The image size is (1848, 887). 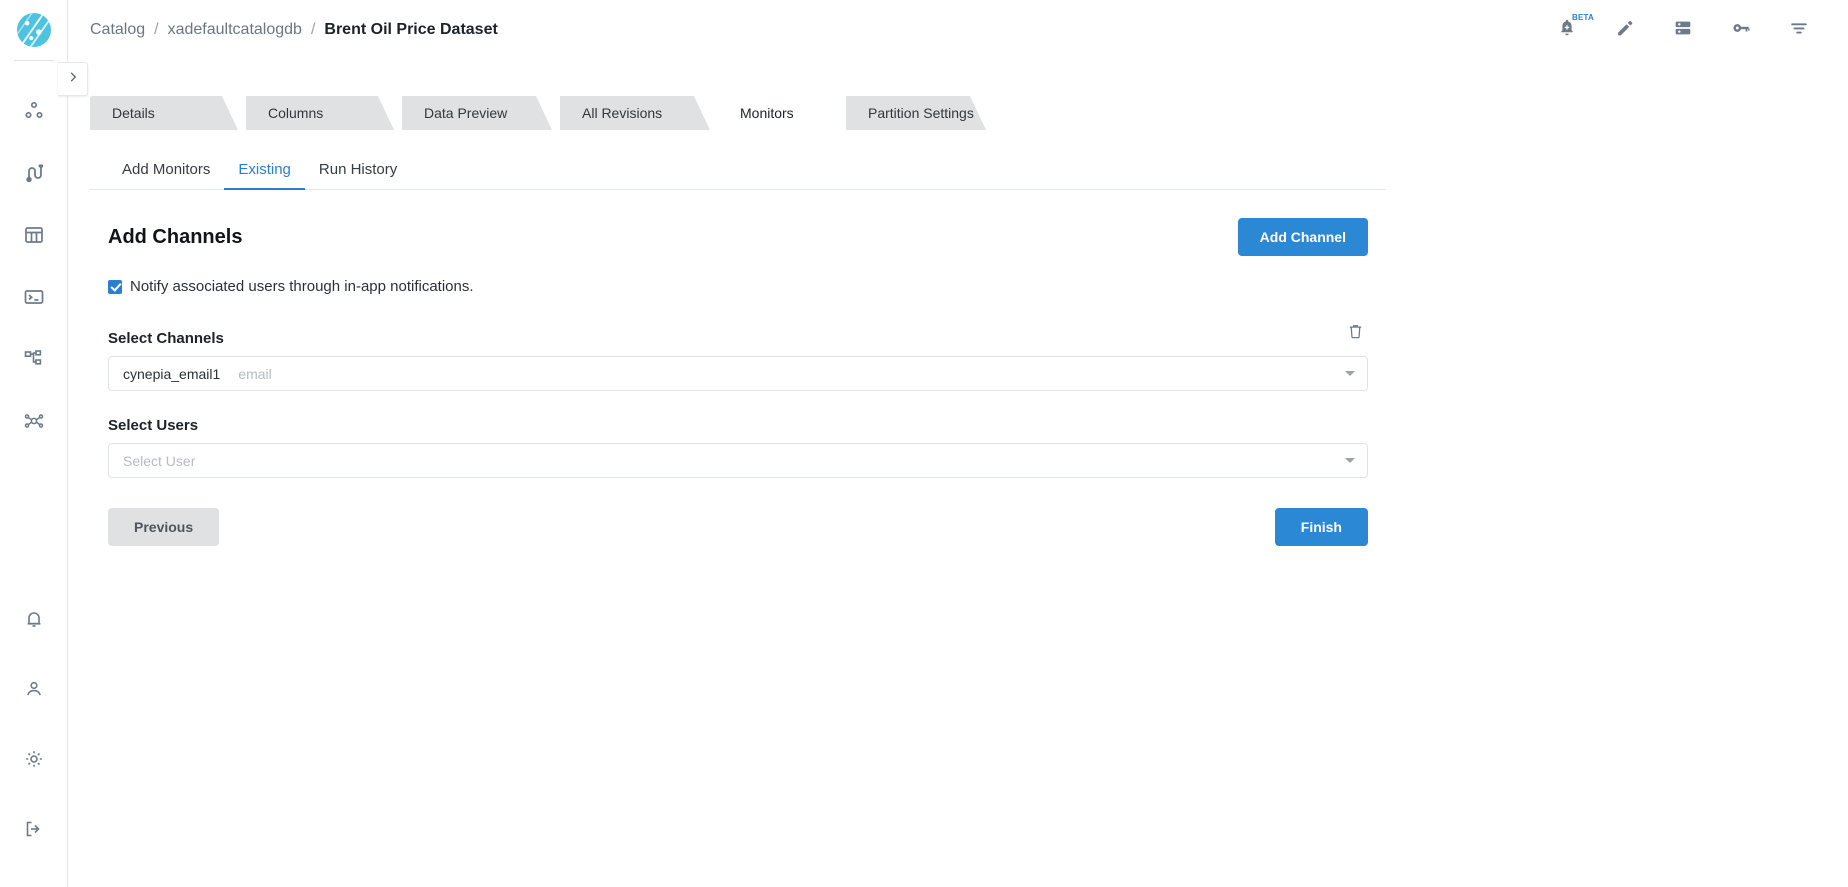 I want to click on trash-icon, so click(x=1355, y=334).